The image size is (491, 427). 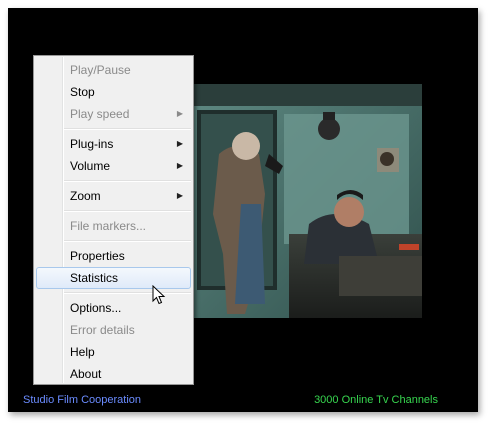 I want to click on menu-item-statistics: Statistics, so click(x=113, y=278).